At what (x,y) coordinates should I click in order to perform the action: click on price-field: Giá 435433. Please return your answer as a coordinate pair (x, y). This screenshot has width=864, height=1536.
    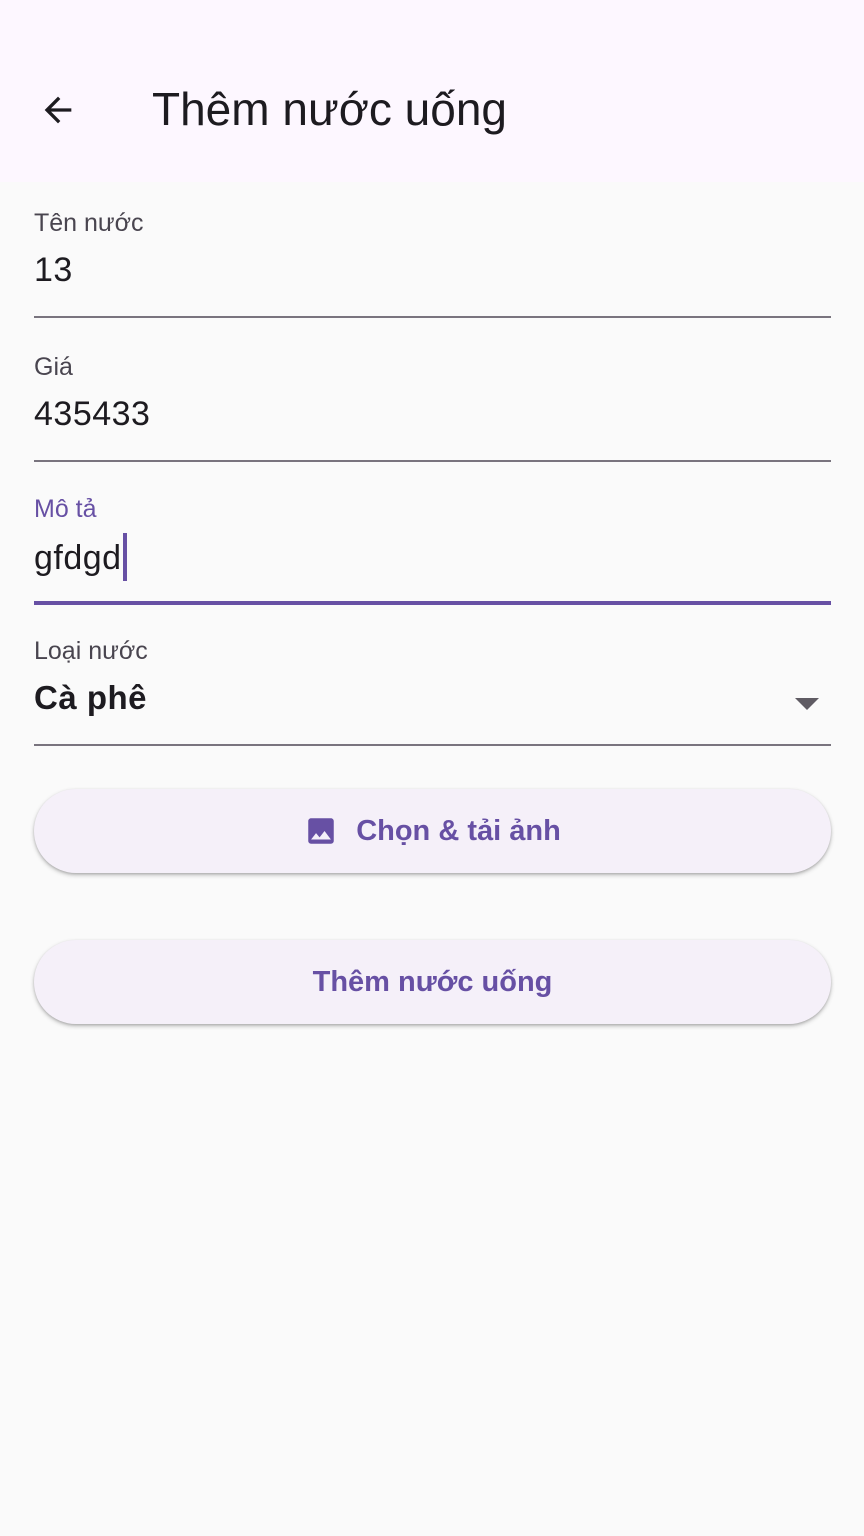
    Looking at the image, I should click on (432, 407).